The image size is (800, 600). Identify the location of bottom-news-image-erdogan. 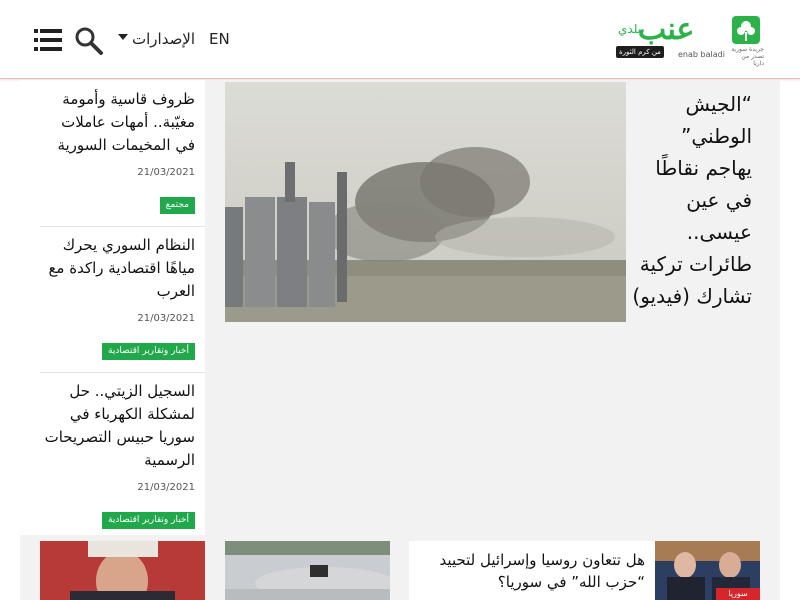
(122, 570).